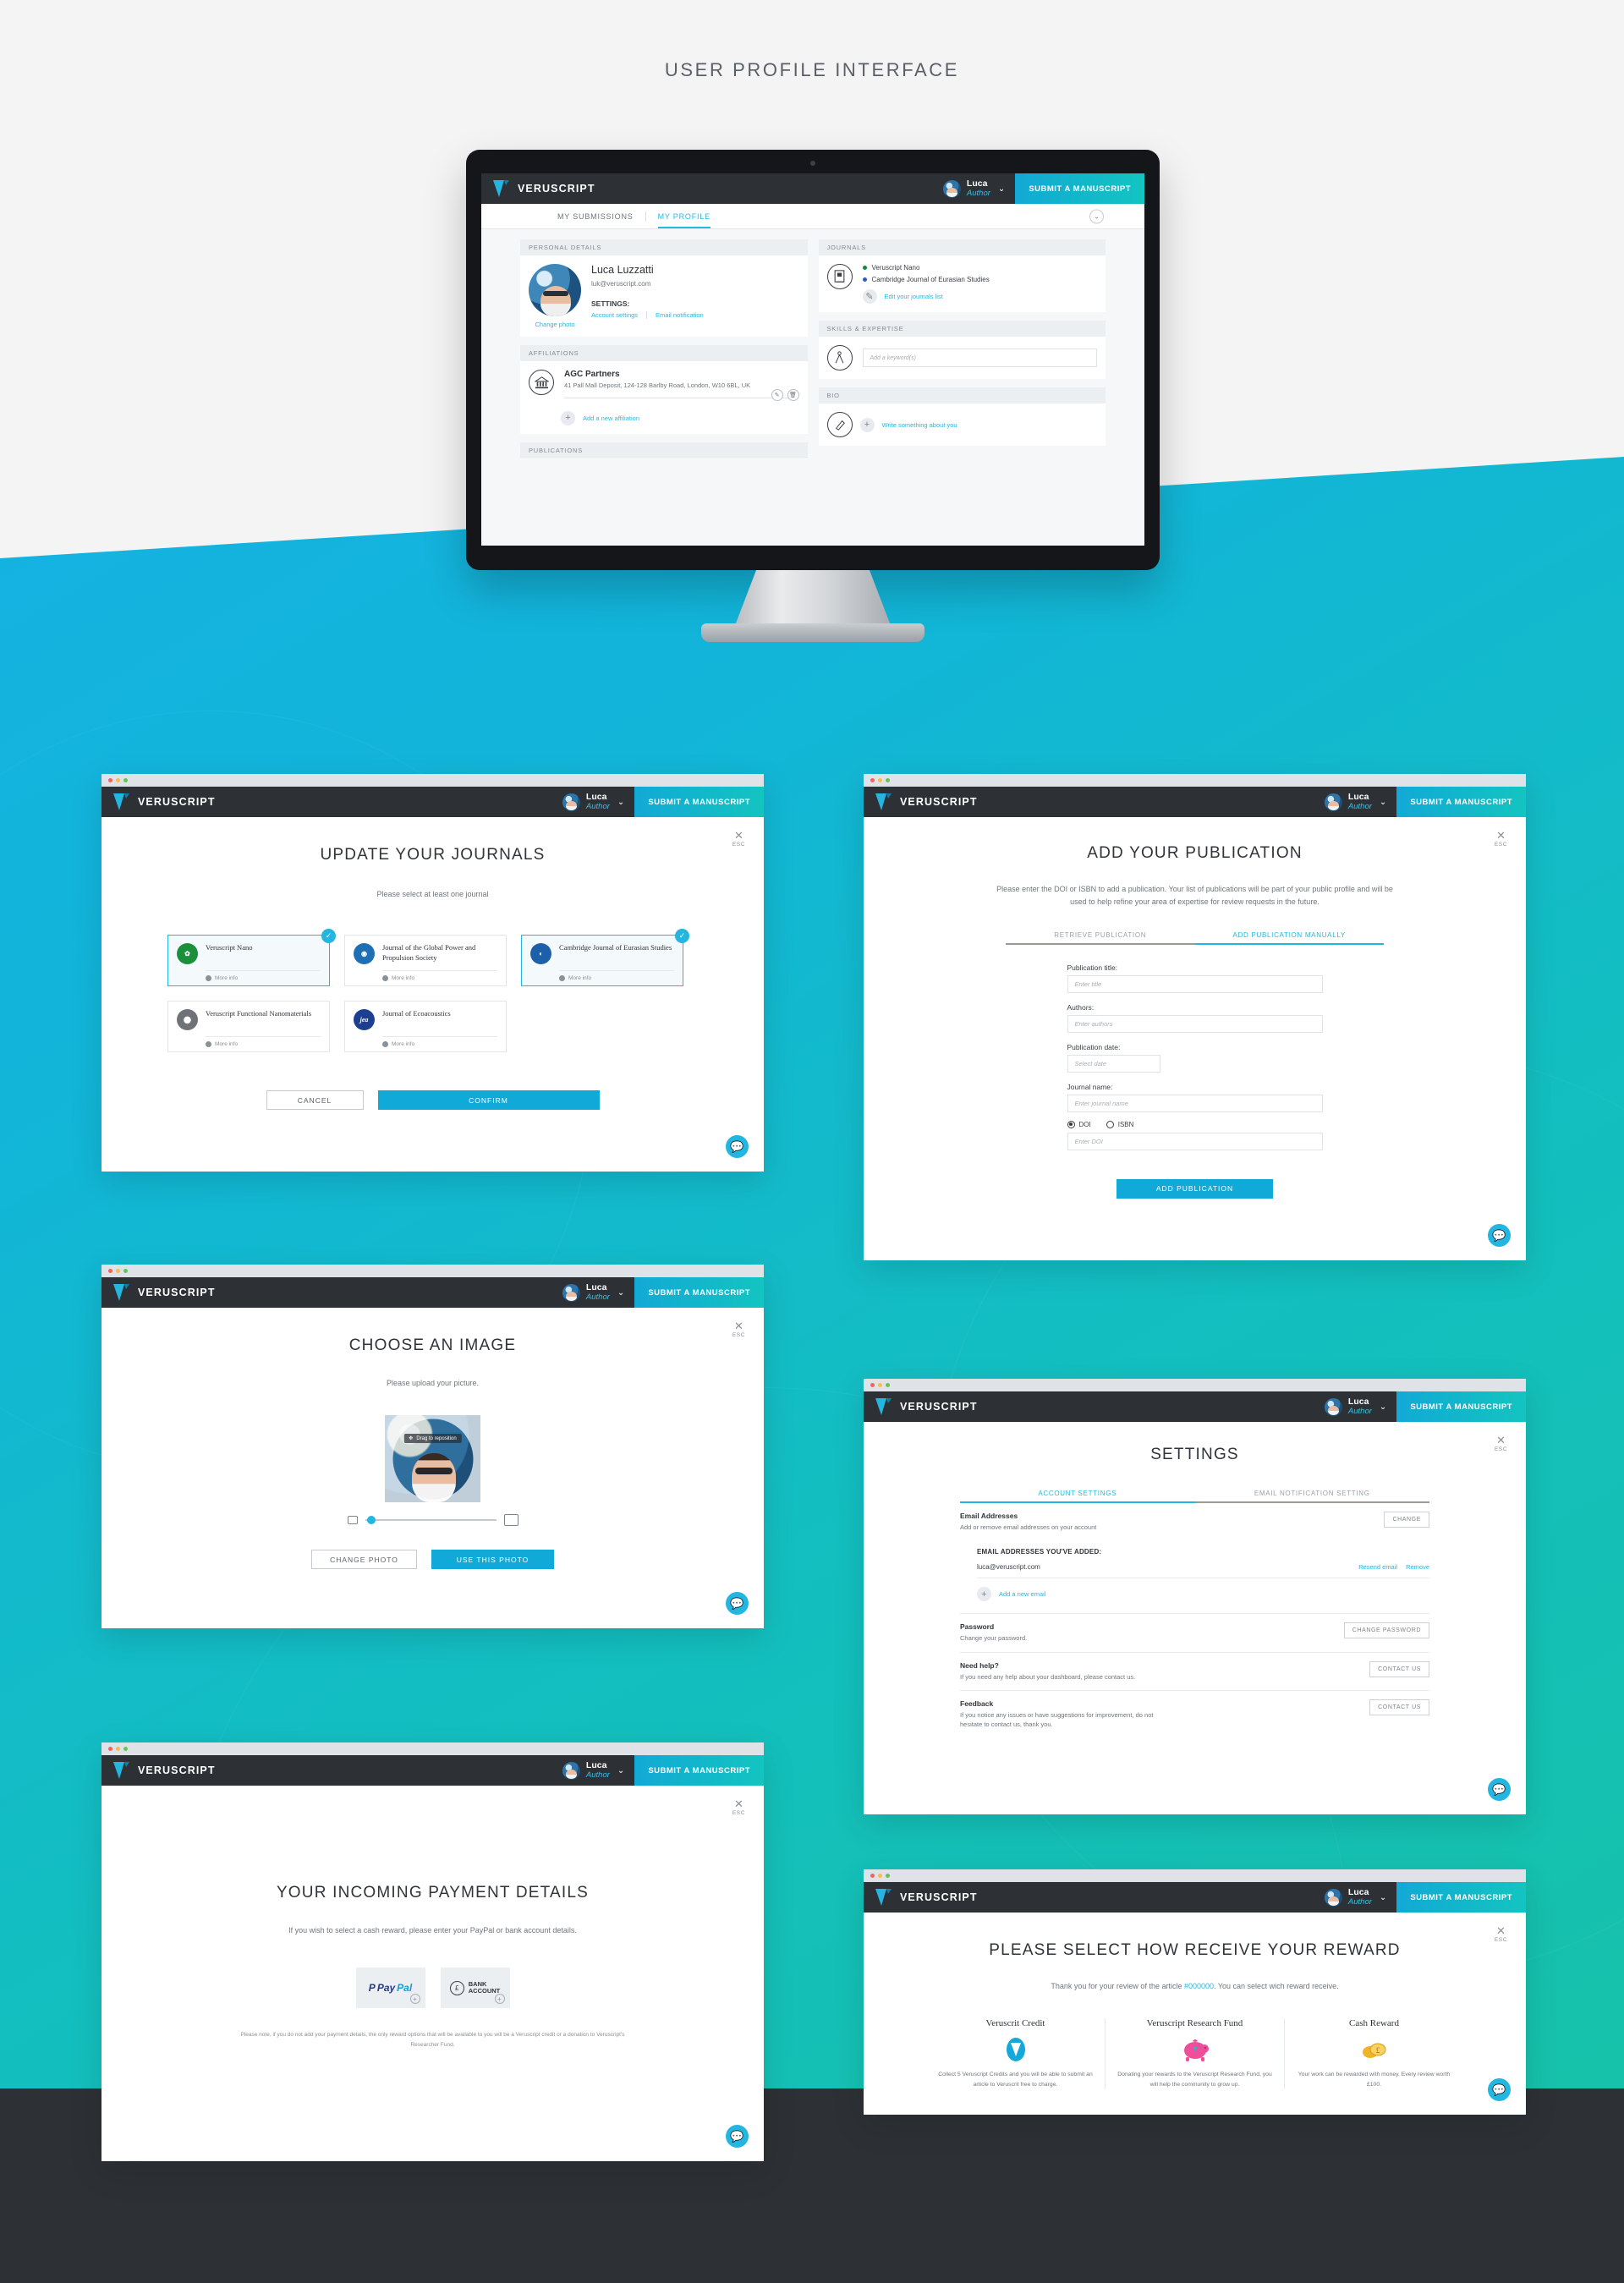  What do you see at coordinates (1120, 1124) in the screenshot?
I see `radio-isbn: ISBN` at bounding box center [1120, 1124].